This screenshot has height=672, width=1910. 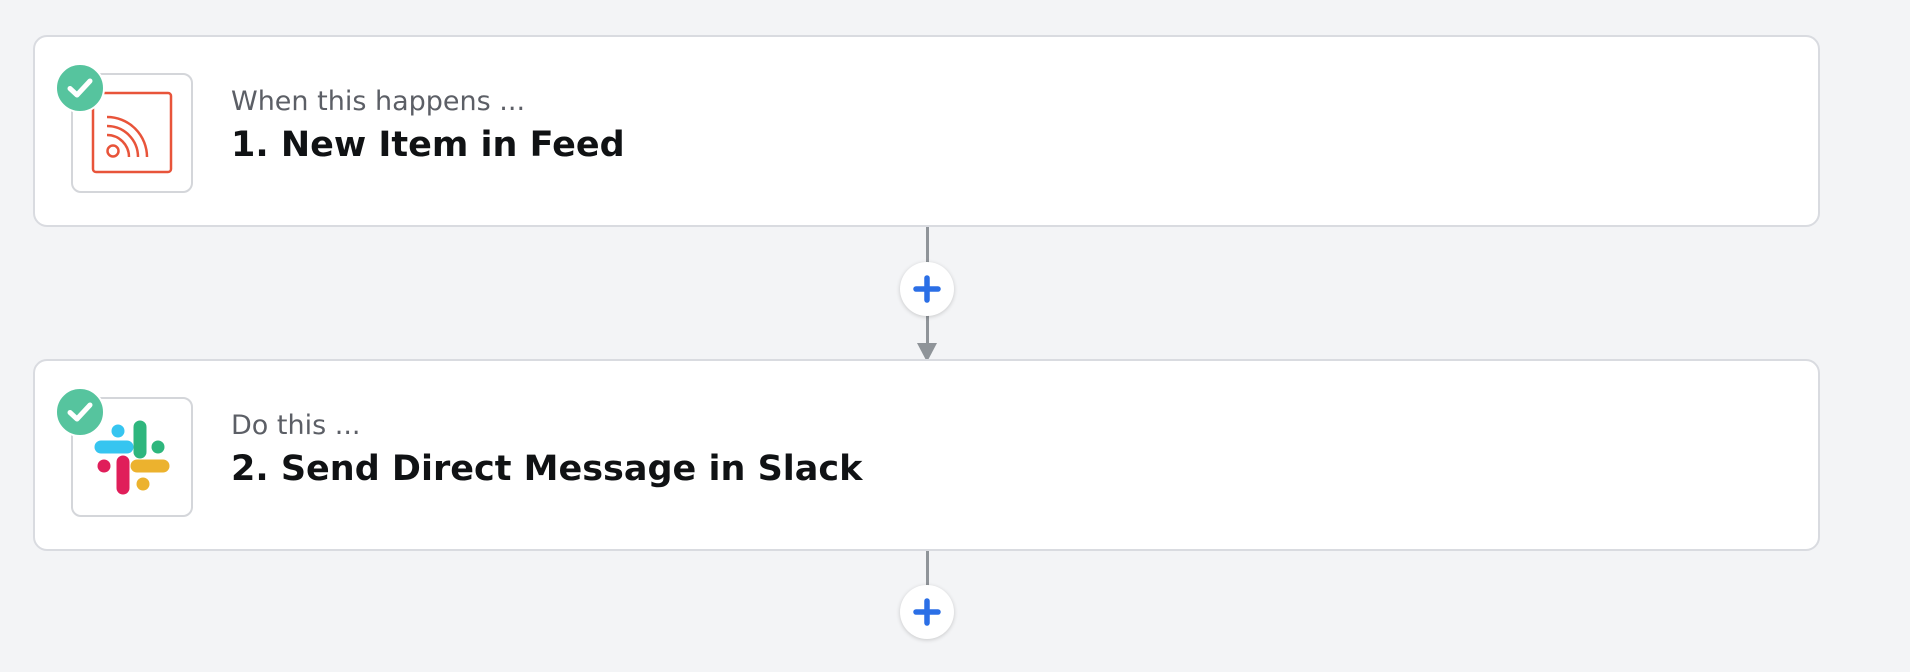 What do you see at coordinates (428, 145) in the screenshot?
I see `step-title: 1. New Item in Feed` at bounding box center [428, 145].